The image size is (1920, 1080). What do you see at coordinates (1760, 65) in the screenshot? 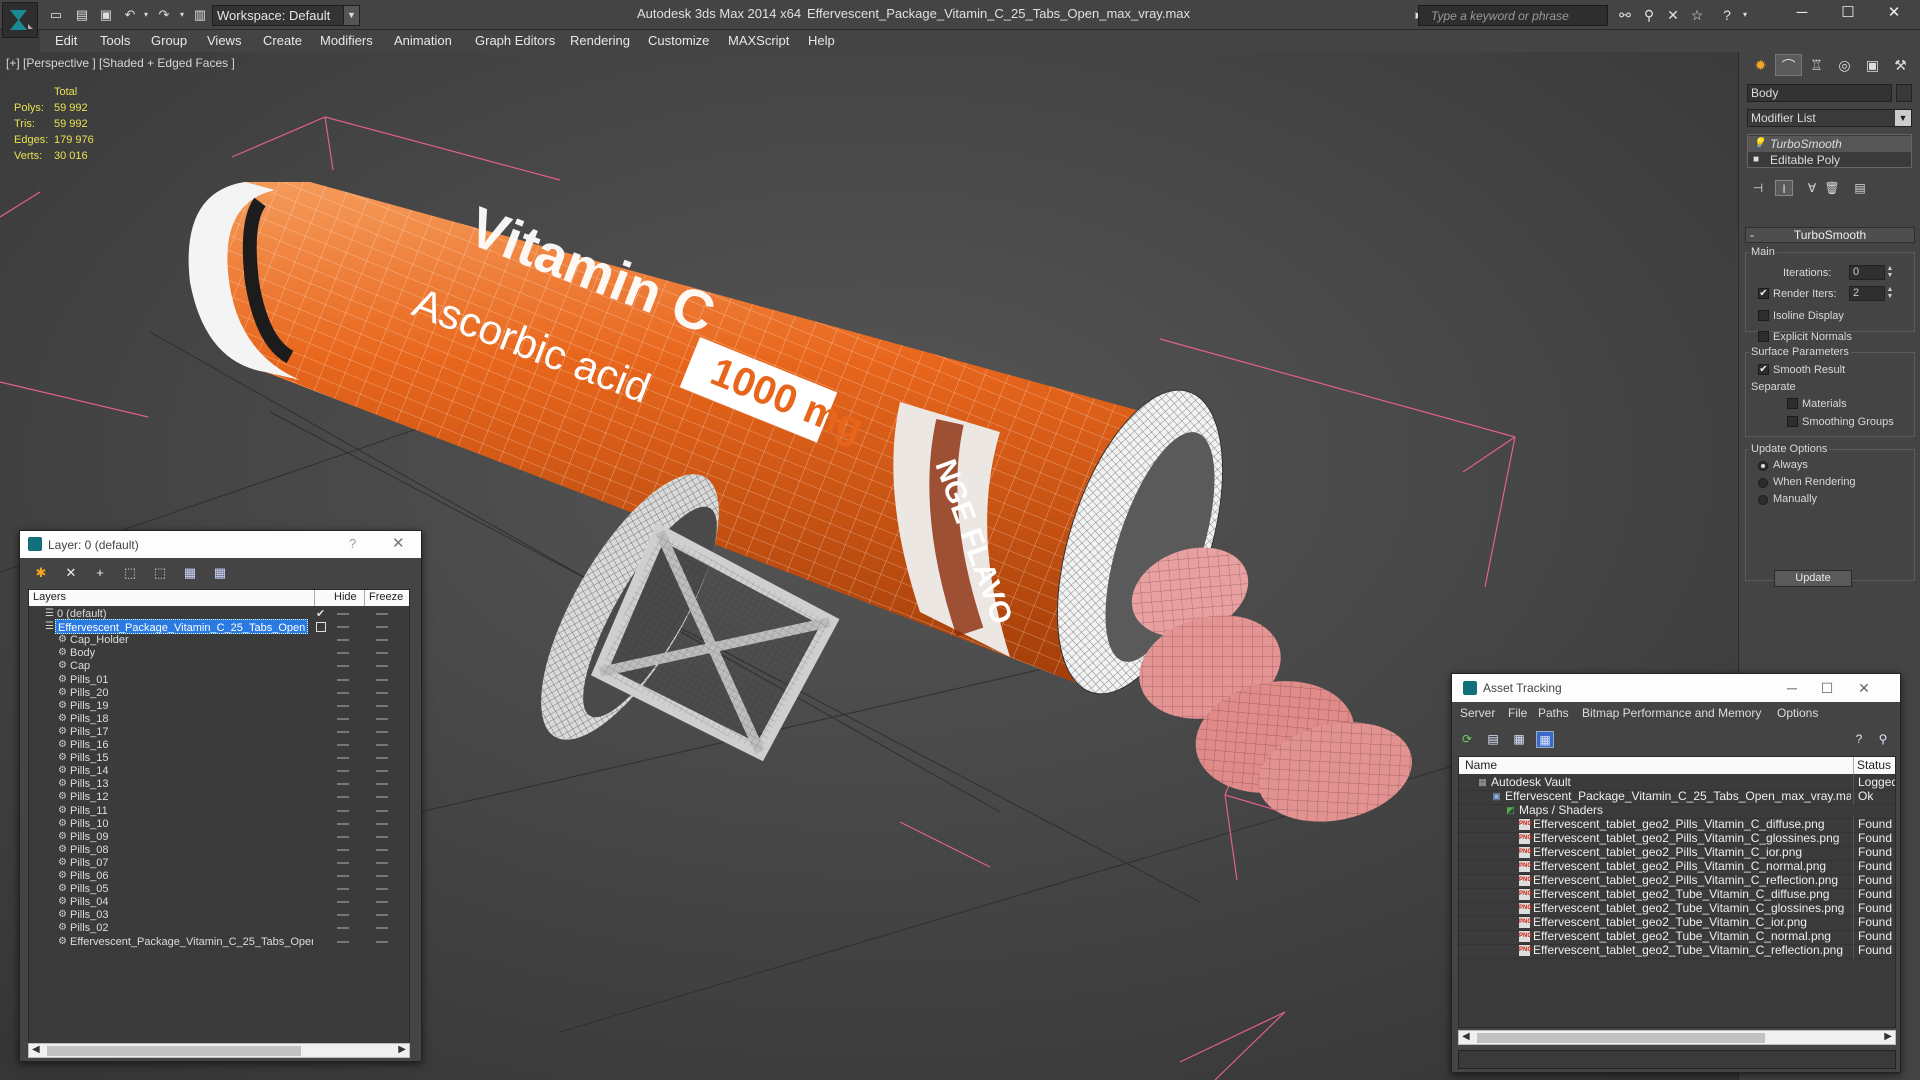
I see `create-tab-sun-icon: ✹` at bounding box center [1760, 65].